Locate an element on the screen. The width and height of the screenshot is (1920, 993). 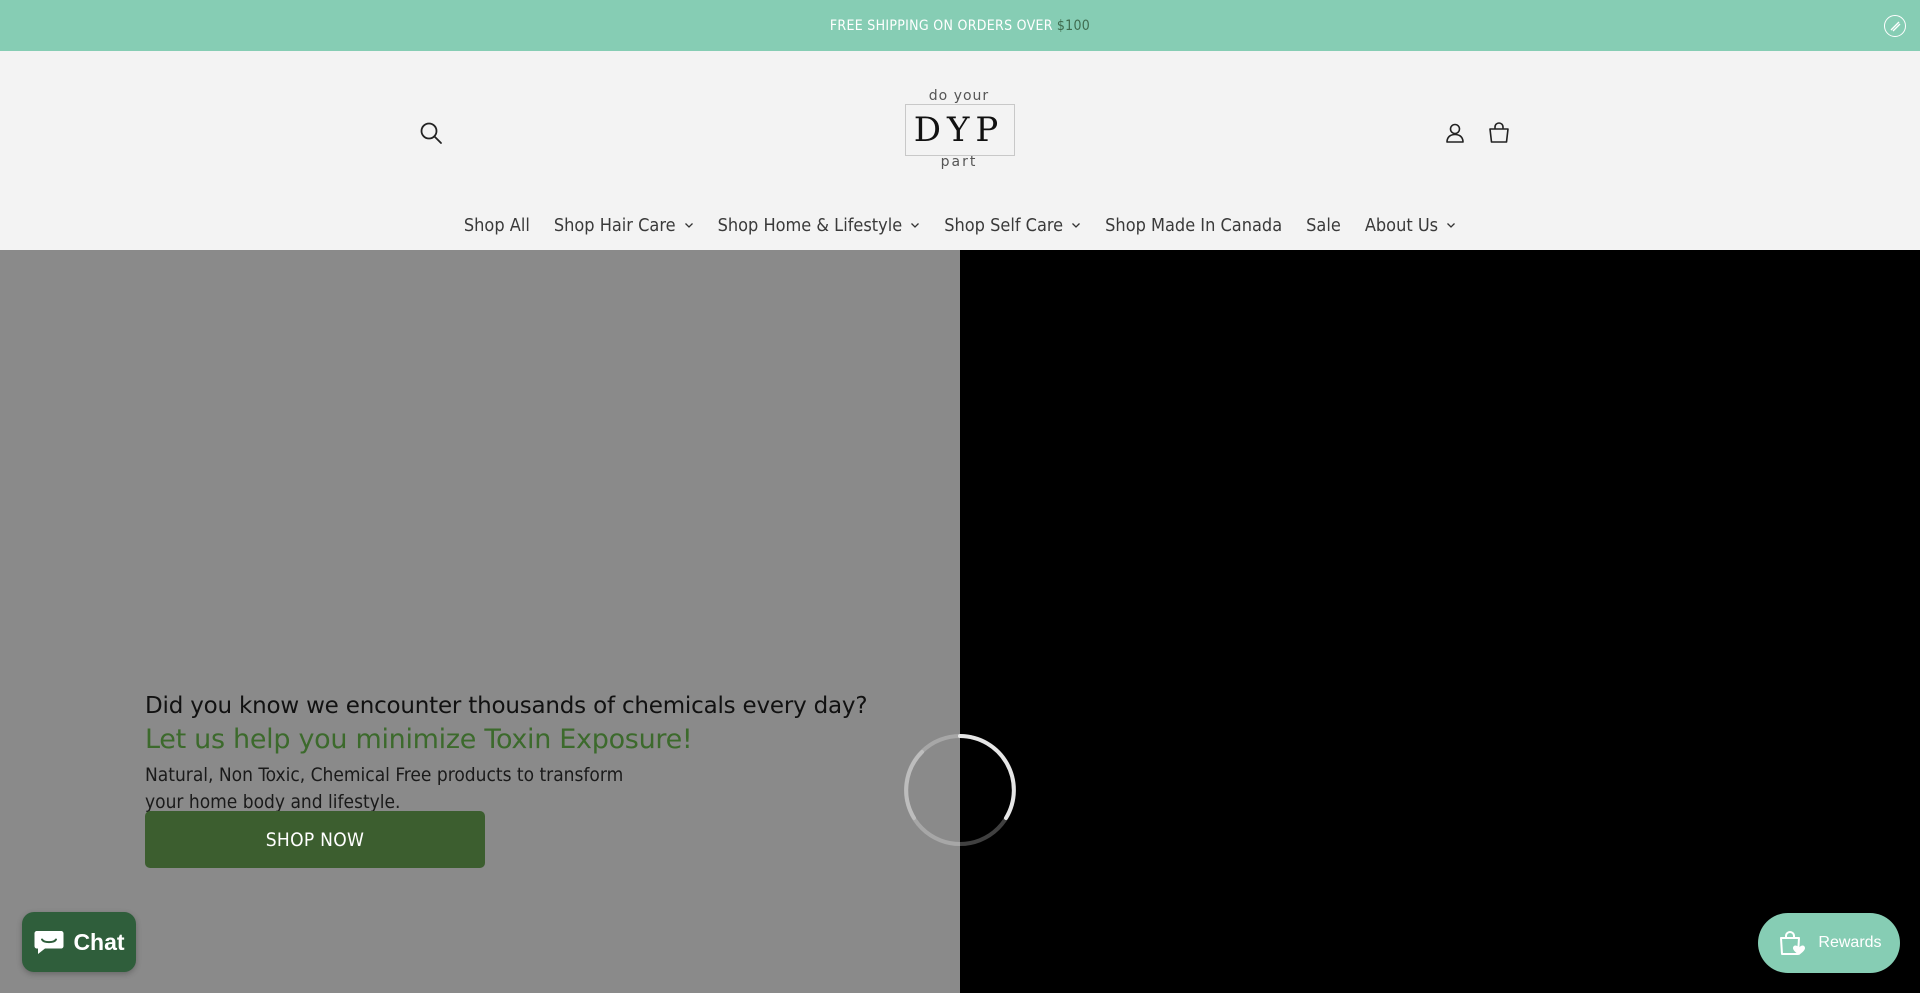
chat-bubble-icon is located at coordinates (49, 942).